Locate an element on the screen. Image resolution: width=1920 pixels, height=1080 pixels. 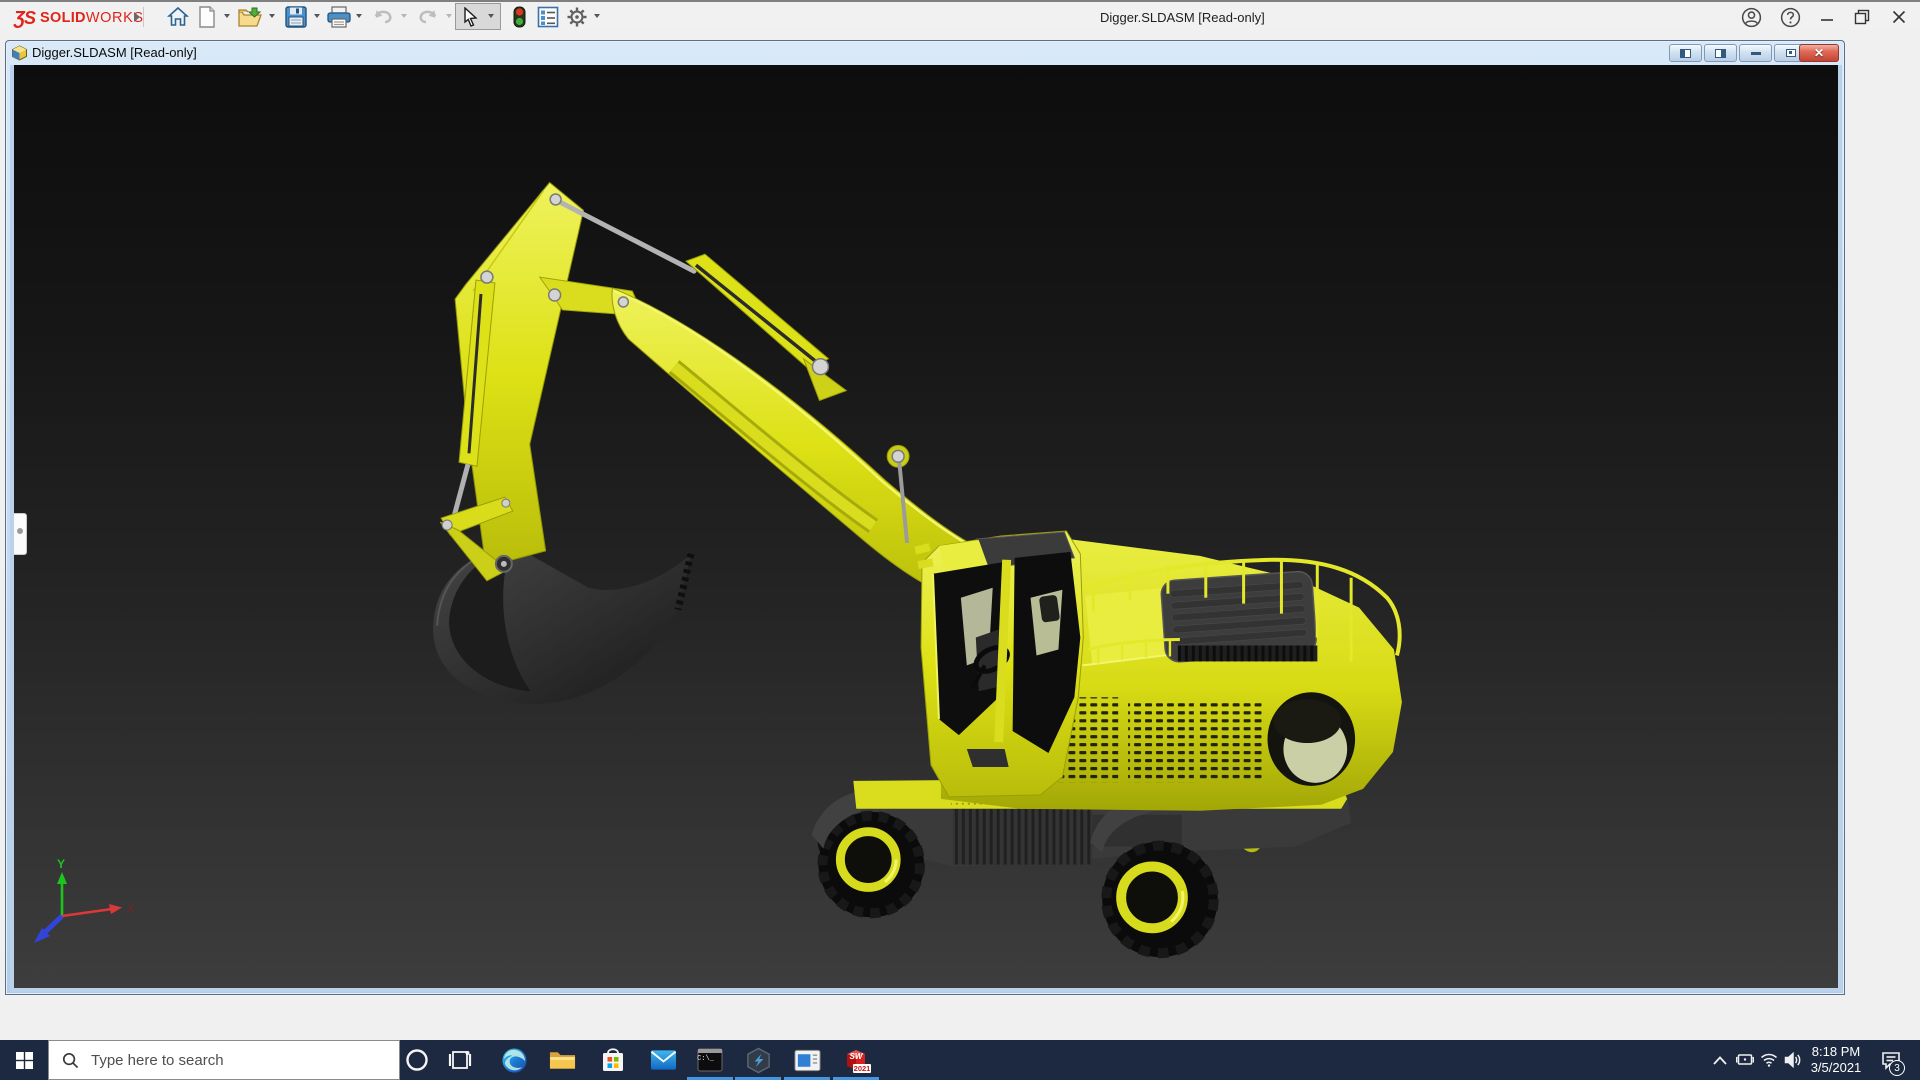
print-button is located at coordinates (339, 17).